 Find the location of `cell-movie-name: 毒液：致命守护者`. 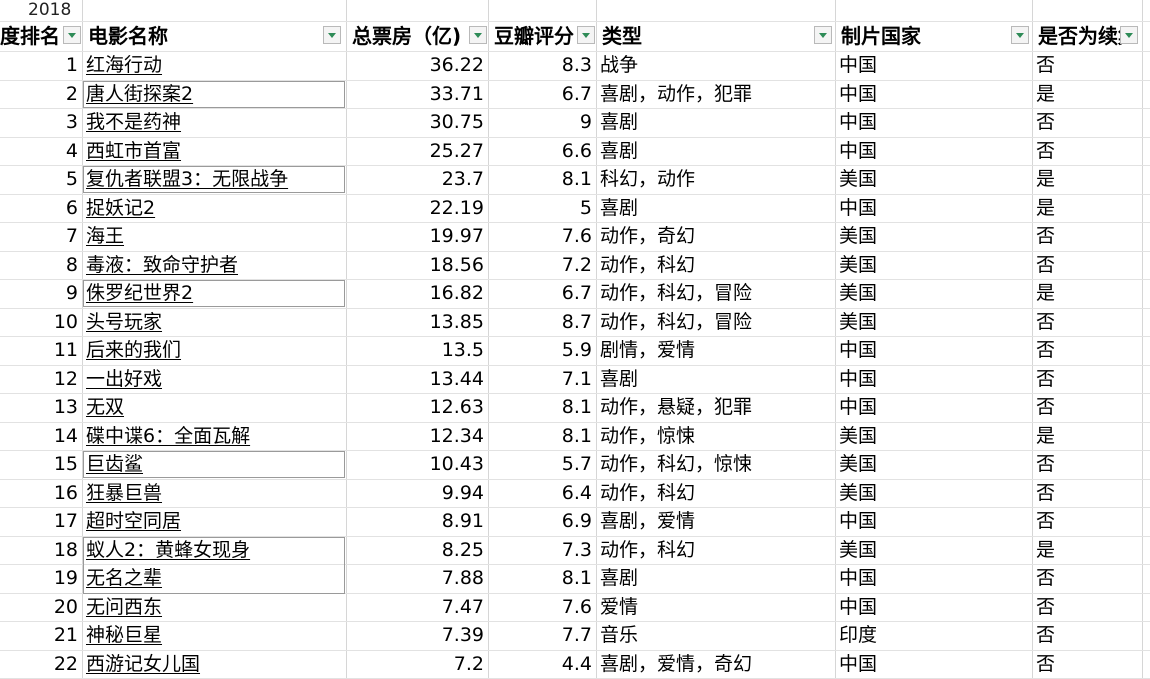

cell-movie-name: 毒液：致命守护者 is located at coordinates (214, 265).